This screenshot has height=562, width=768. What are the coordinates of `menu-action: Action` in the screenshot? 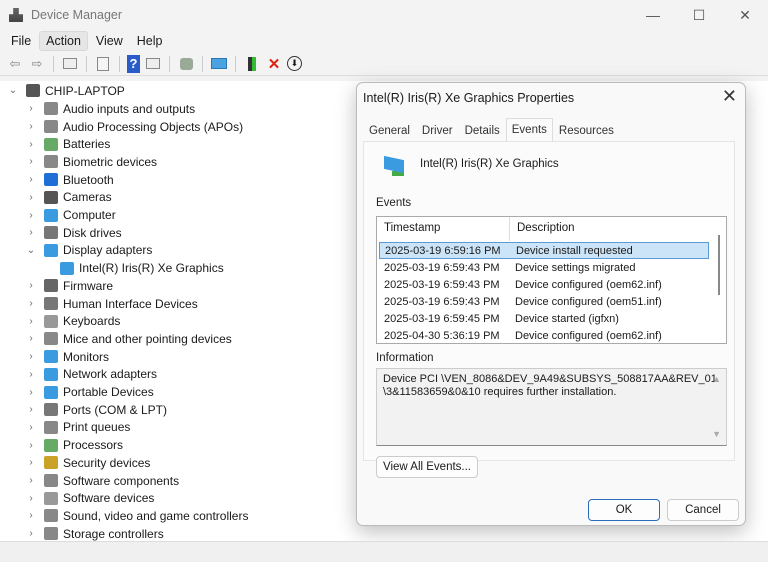 It's located at (63, 41).